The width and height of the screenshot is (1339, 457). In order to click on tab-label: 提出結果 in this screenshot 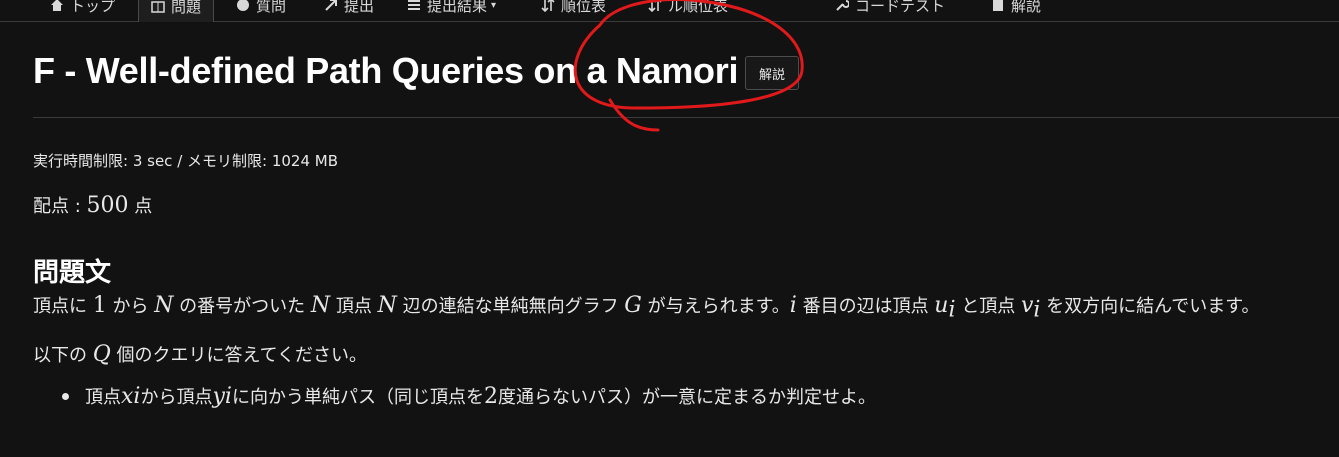, I will do `click(457, 7)`.